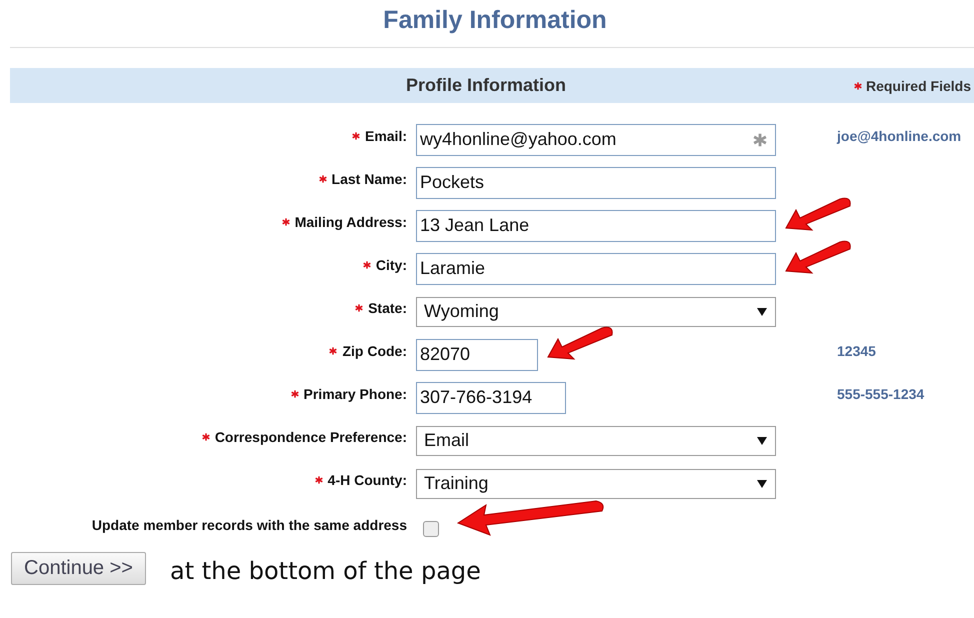 The image size is (974, 618). Describe the element at coordinates (495, 20) in the screenshot. I see `page-title: Family Information` at that location.